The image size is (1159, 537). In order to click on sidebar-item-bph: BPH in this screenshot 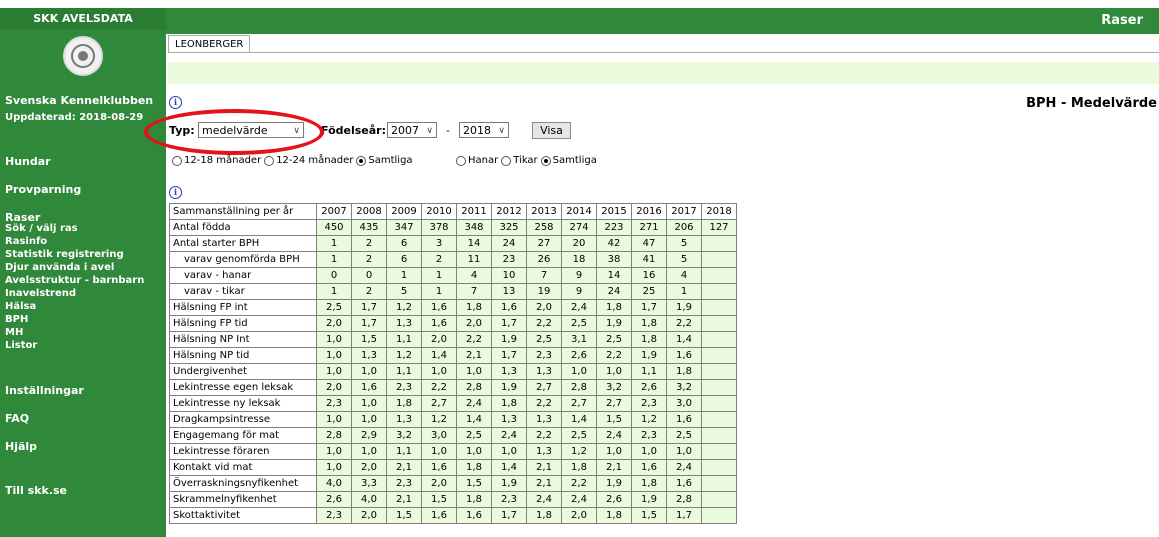, I will do `click(16, 319)`.